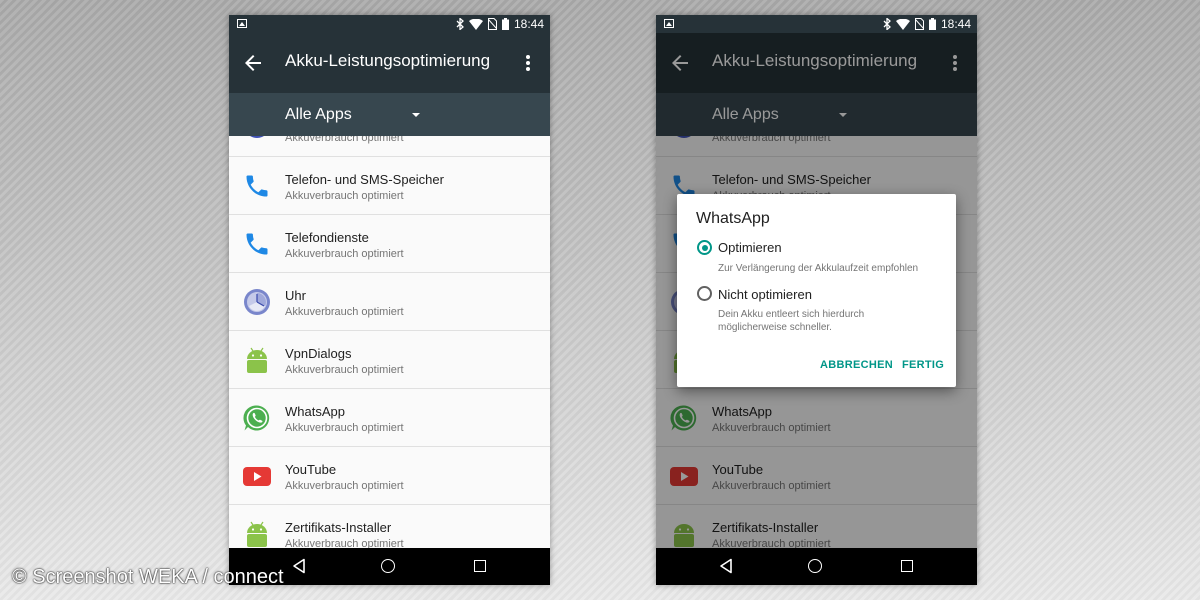  Describe the element at coordinates (257, 302) in the screenshot. I see `clock-icon` at that location.